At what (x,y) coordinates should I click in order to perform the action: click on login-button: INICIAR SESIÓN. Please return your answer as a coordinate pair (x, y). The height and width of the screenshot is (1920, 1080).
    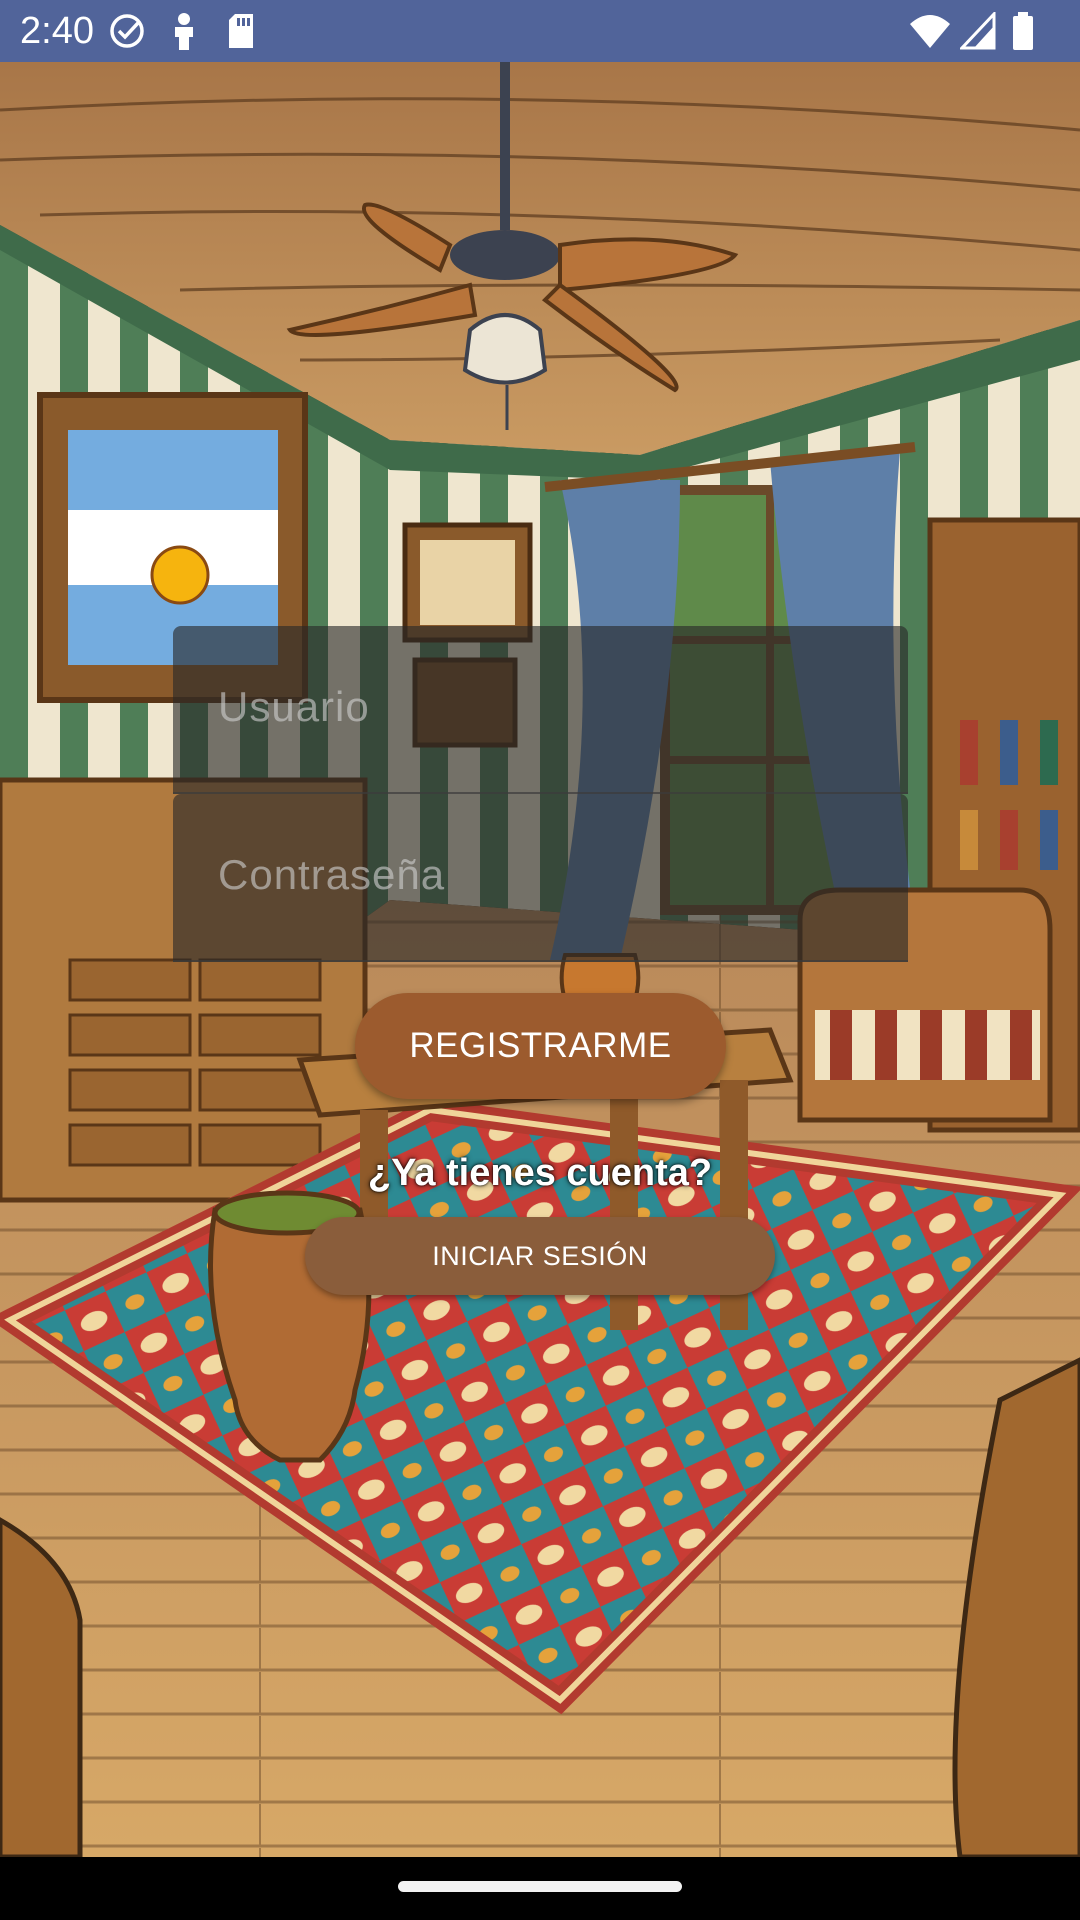
    Looking at the image, I should click on (540, 1256).